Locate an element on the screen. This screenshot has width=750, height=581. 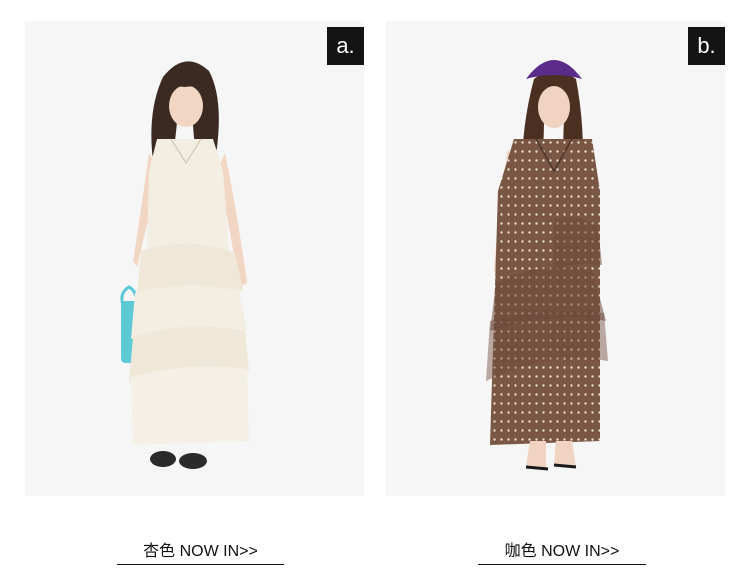
shop-link-coffee: 咖色 NOW IN>> is located at coordinates (562, 553).